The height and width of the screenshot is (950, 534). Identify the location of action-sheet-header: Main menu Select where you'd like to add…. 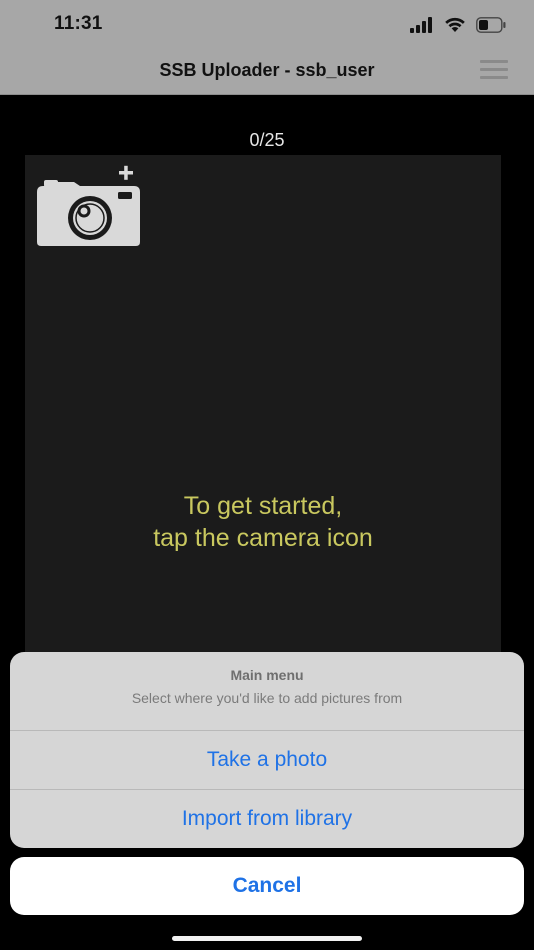
(267, 691).